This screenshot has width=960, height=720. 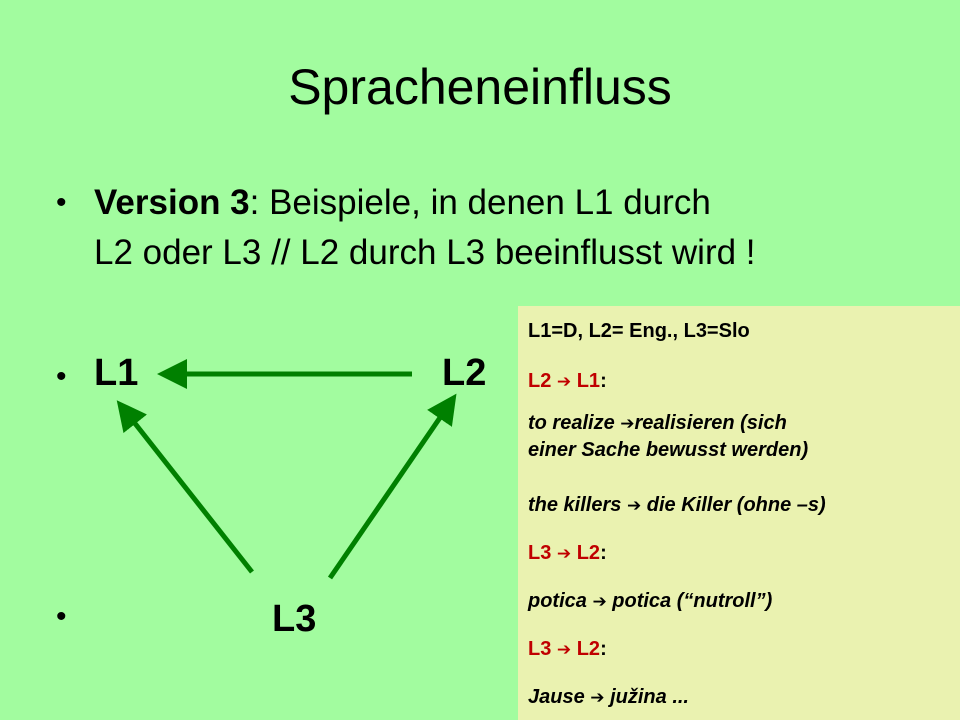 I want to click on example-killers: the killers ➔ die Killer (ohne –s), so click(x=738, y=505).